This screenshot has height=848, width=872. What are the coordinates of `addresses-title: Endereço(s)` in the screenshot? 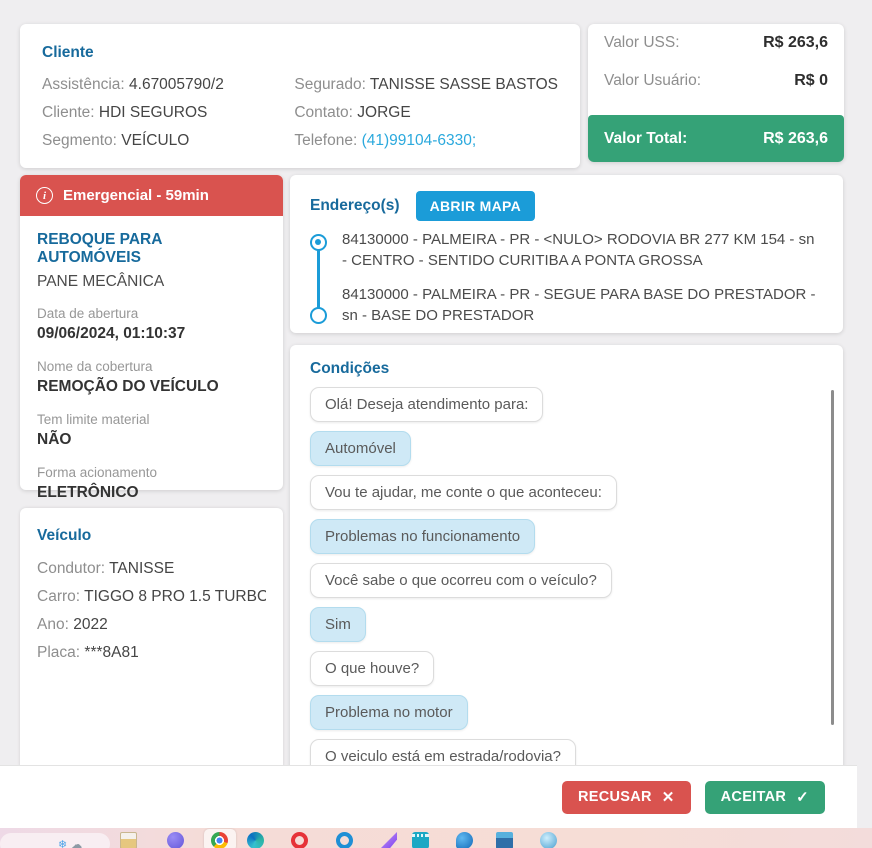 It's located at (355, 205).